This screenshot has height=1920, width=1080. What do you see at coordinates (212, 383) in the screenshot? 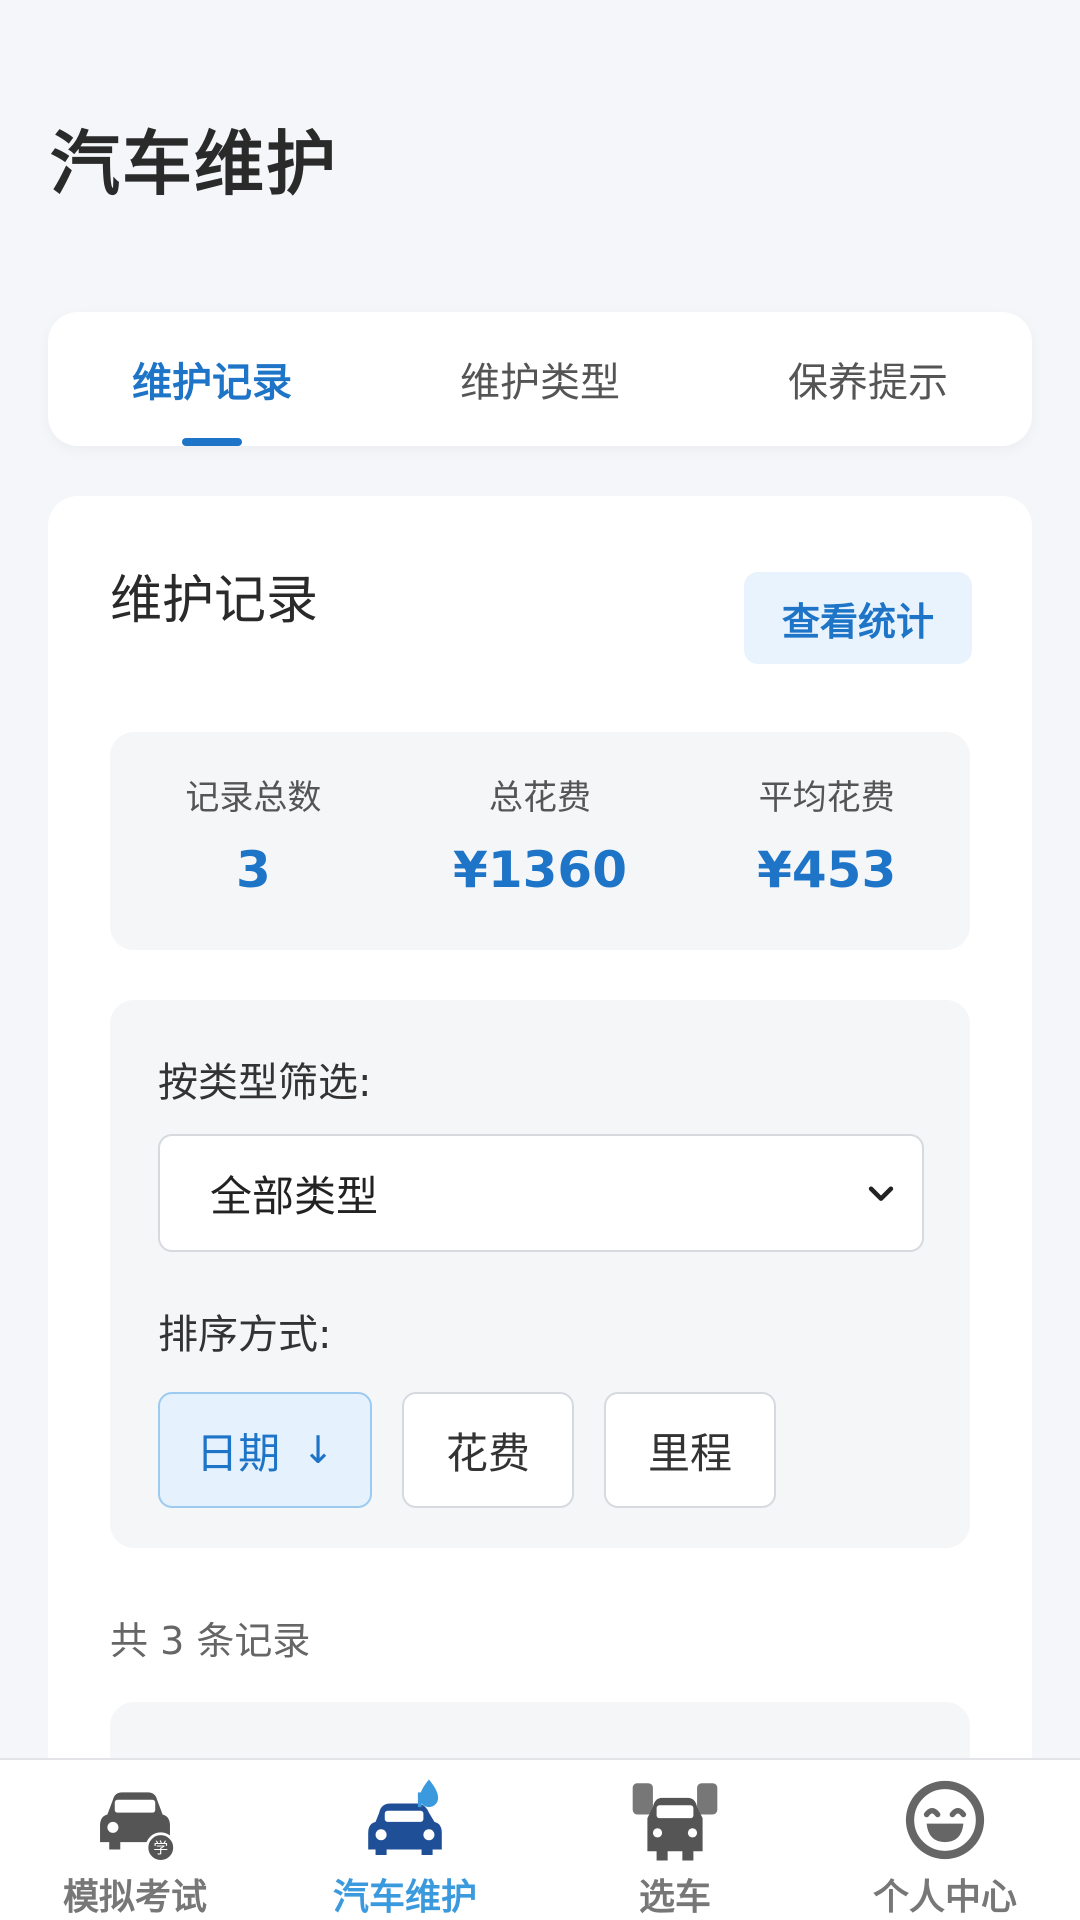
I see `tab-label: 维护记录` at bounding box center [212, 383].